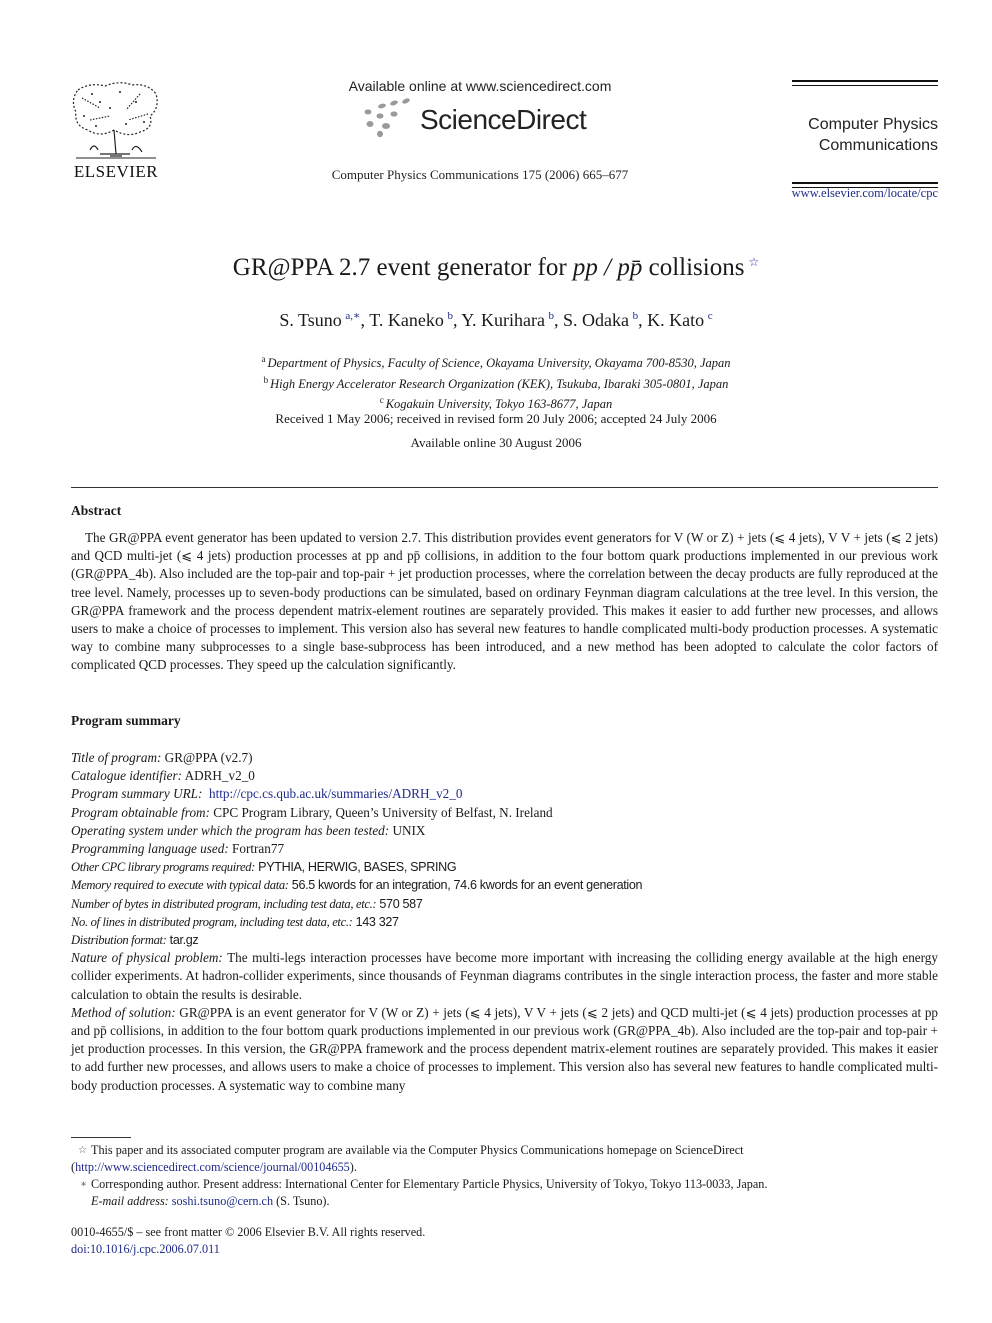 This screenshot has width=992, height=1323. What do you see at coordinates (504, 776) in the screenshot?
I see `summary-item: Catalogue identifier: ADRH_v2_0` at bounding box center [504, 776].